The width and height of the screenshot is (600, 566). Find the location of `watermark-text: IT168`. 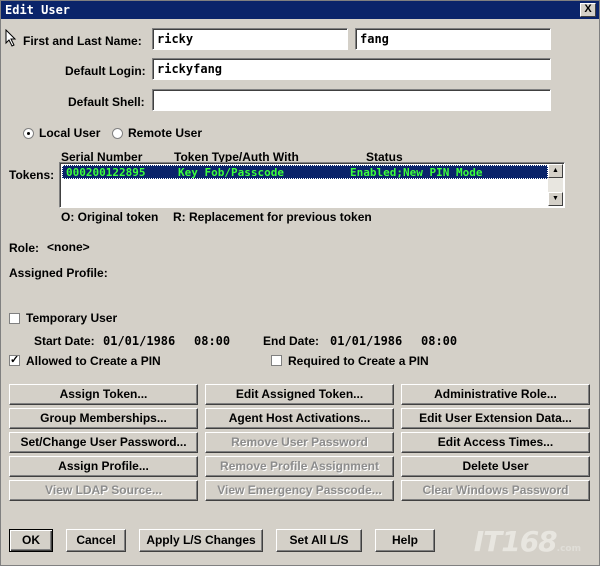

watermark-text: IT168 is located at coordinates (515, 541).